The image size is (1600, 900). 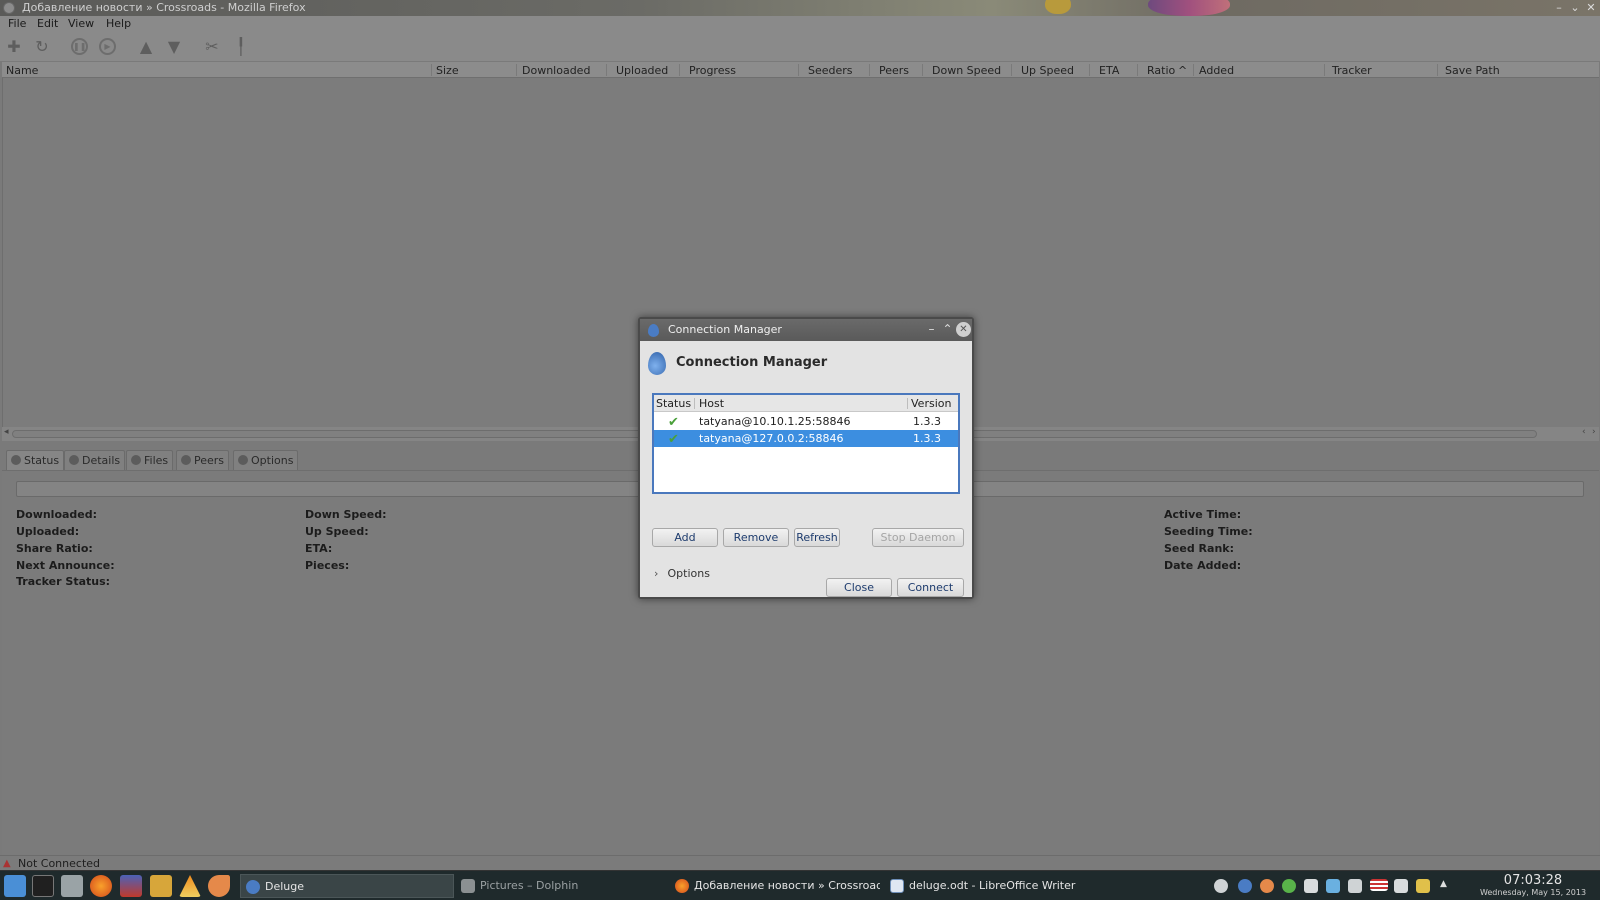 What do you see at coordinates (931, 403) in the screenshot?
I see `column-version: Version` at bounding box center [931, 403].